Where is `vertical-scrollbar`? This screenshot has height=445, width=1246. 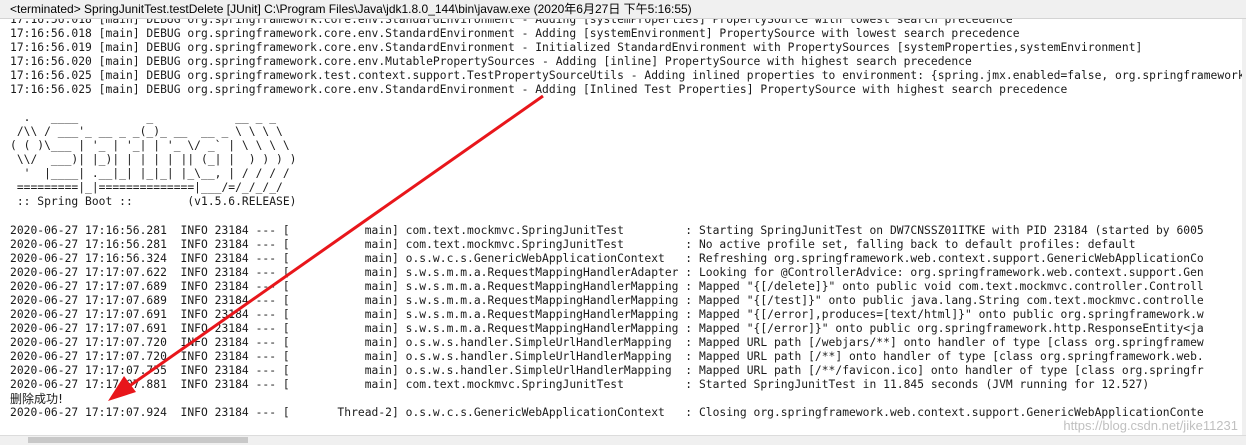 vertical-scrollbar is located at coordinates (1244, 227).